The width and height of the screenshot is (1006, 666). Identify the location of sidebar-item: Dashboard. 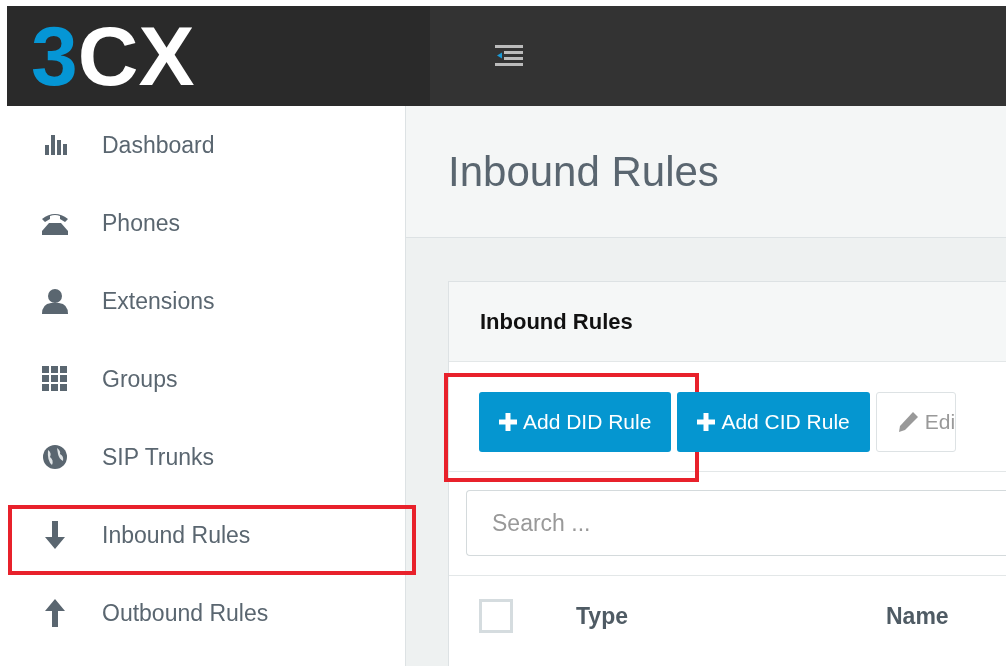
(206, 145).